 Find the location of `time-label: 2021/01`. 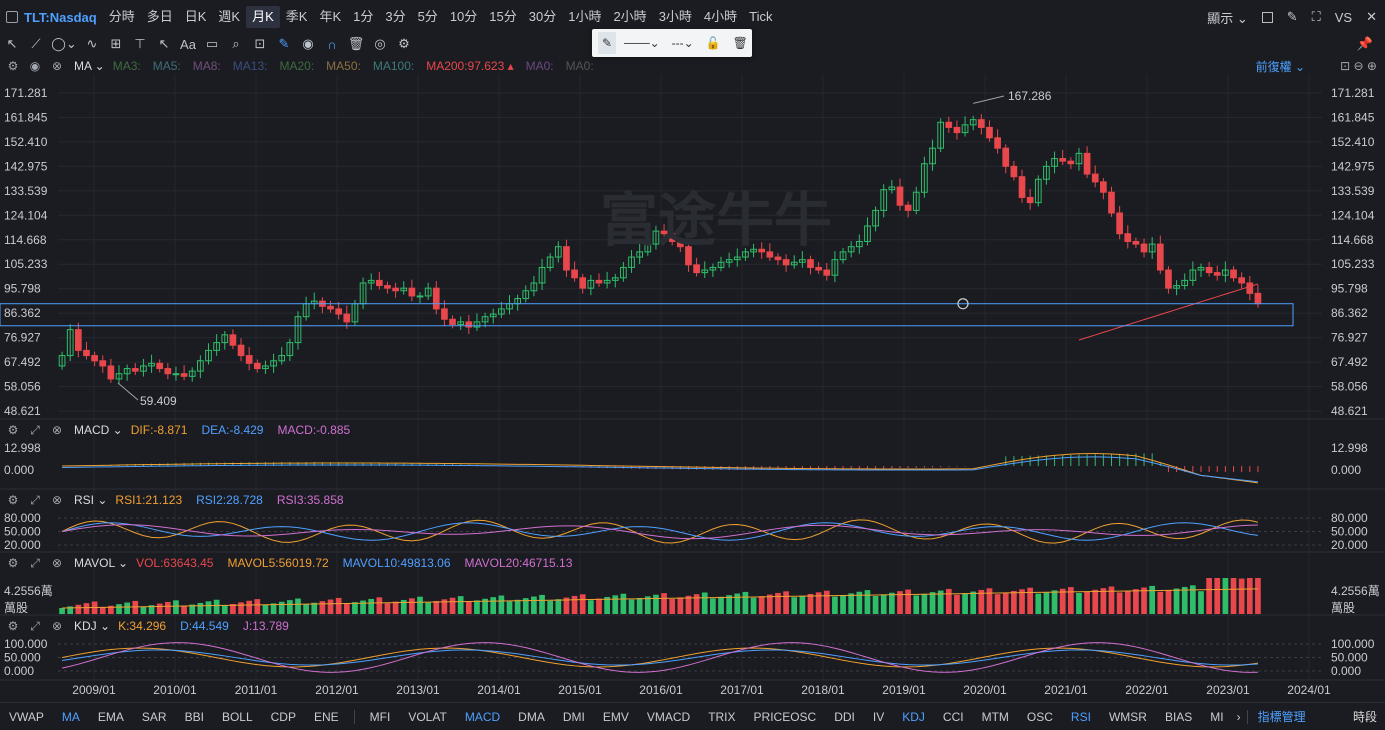

time-label: 2021/01 is located at coordinates (1066, 690).